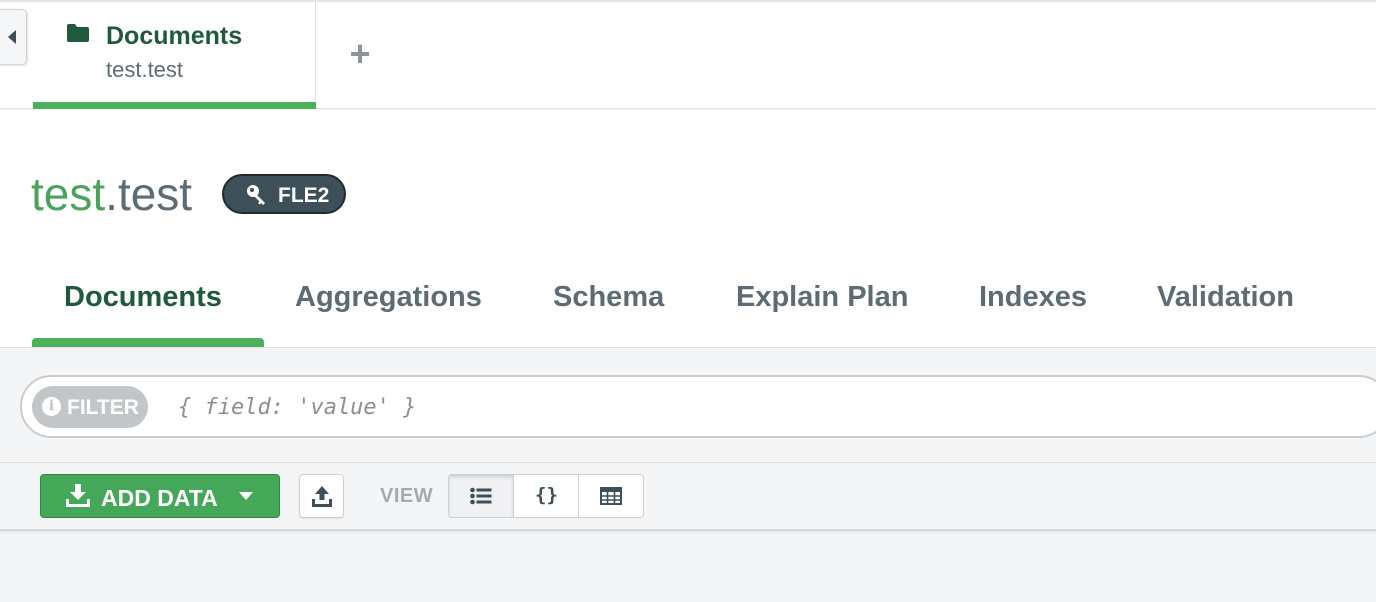  Describe the element at coordinates (608, 297) in the screenshot. I see `tab-schema: Schema` at that location.